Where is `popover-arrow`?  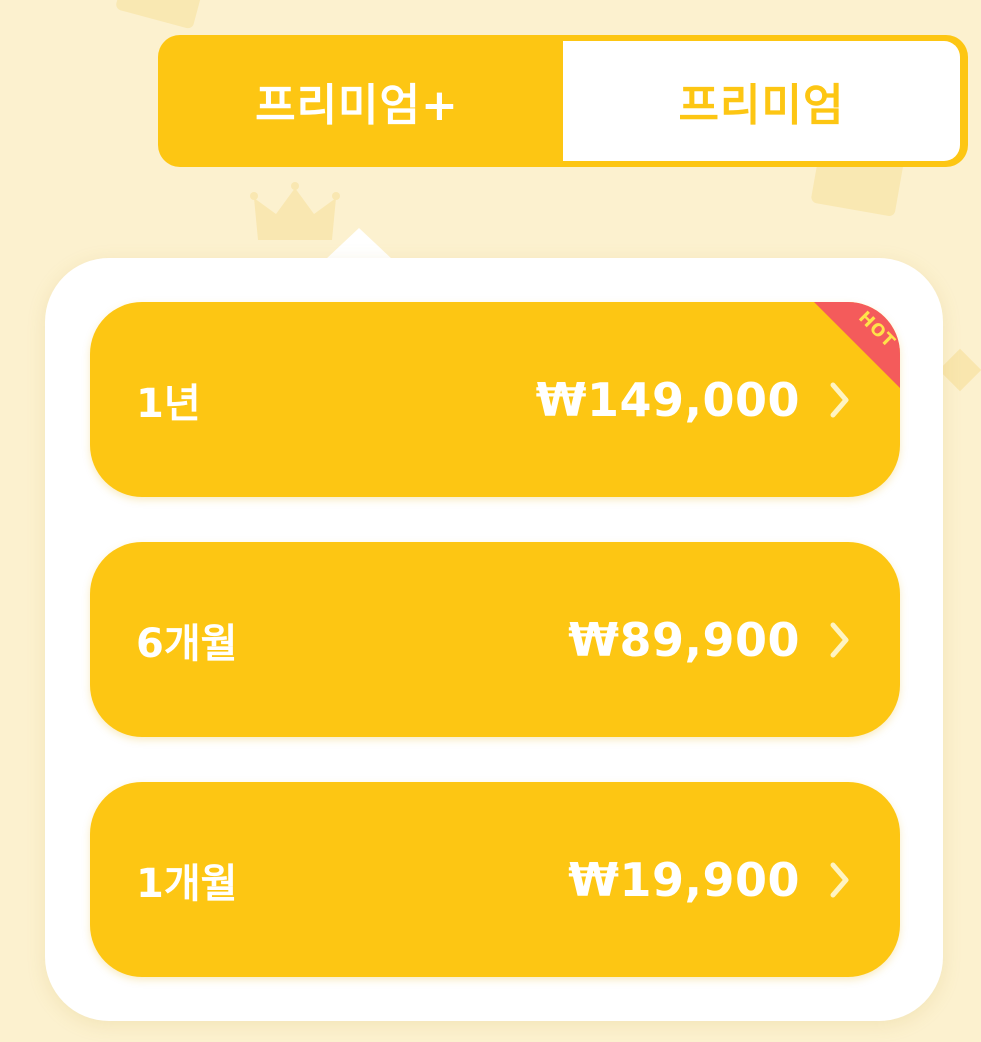
popover-arrow is located at coordinates (359, 244).